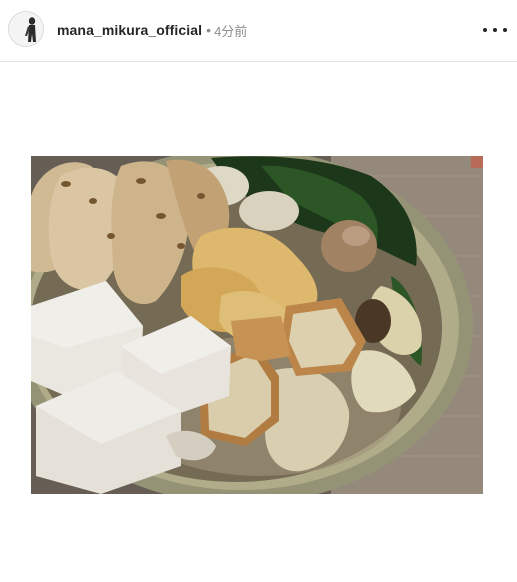 The height and width of the screenshot is (582, 517). Describe the element at coordinates (258, 31) in the screenshot. I see `post-header: mana_mikura_official • 4分前` at that location.